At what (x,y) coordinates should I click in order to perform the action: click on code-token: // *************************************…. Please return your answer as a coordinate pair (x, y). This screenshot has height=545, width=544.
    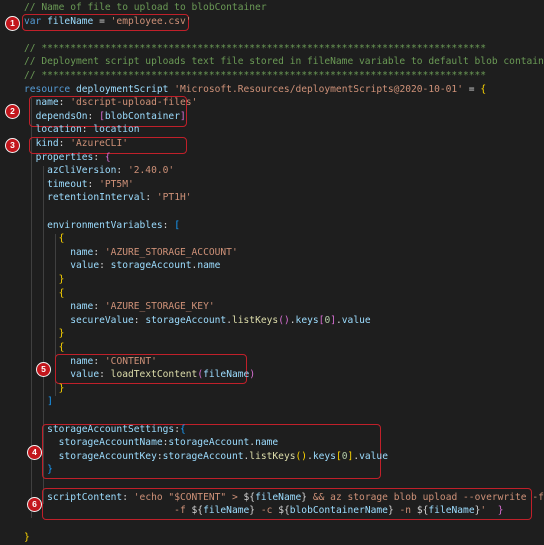
    Looking at the image, I should click on (255, 48).